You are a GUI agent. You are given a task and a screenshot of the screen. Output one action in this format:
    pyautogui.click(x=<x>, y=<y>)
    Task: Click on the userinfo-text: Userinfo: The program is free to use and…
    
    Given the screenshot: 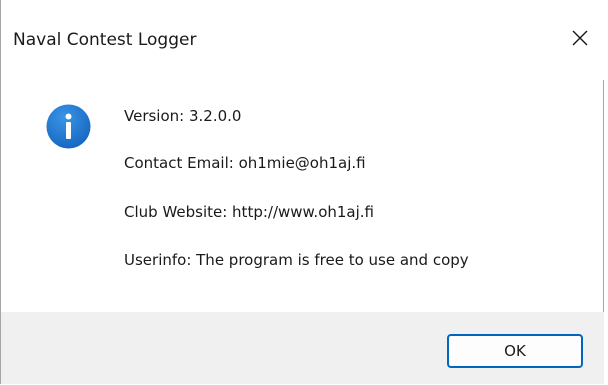 What is the action you would take?
    pyautogui.click(x=296, y=260)
    